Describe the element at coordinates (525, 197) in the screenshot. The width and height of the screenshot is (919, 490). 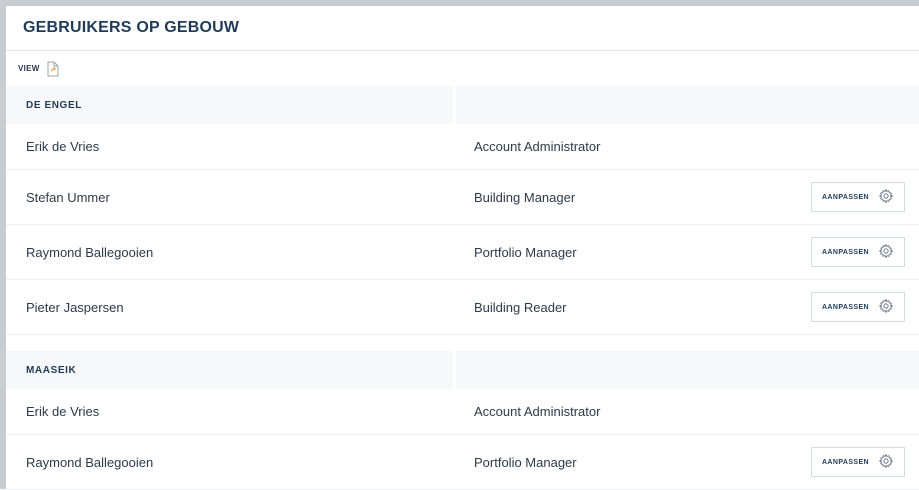
I see `user-role: Building Manager` at that location.